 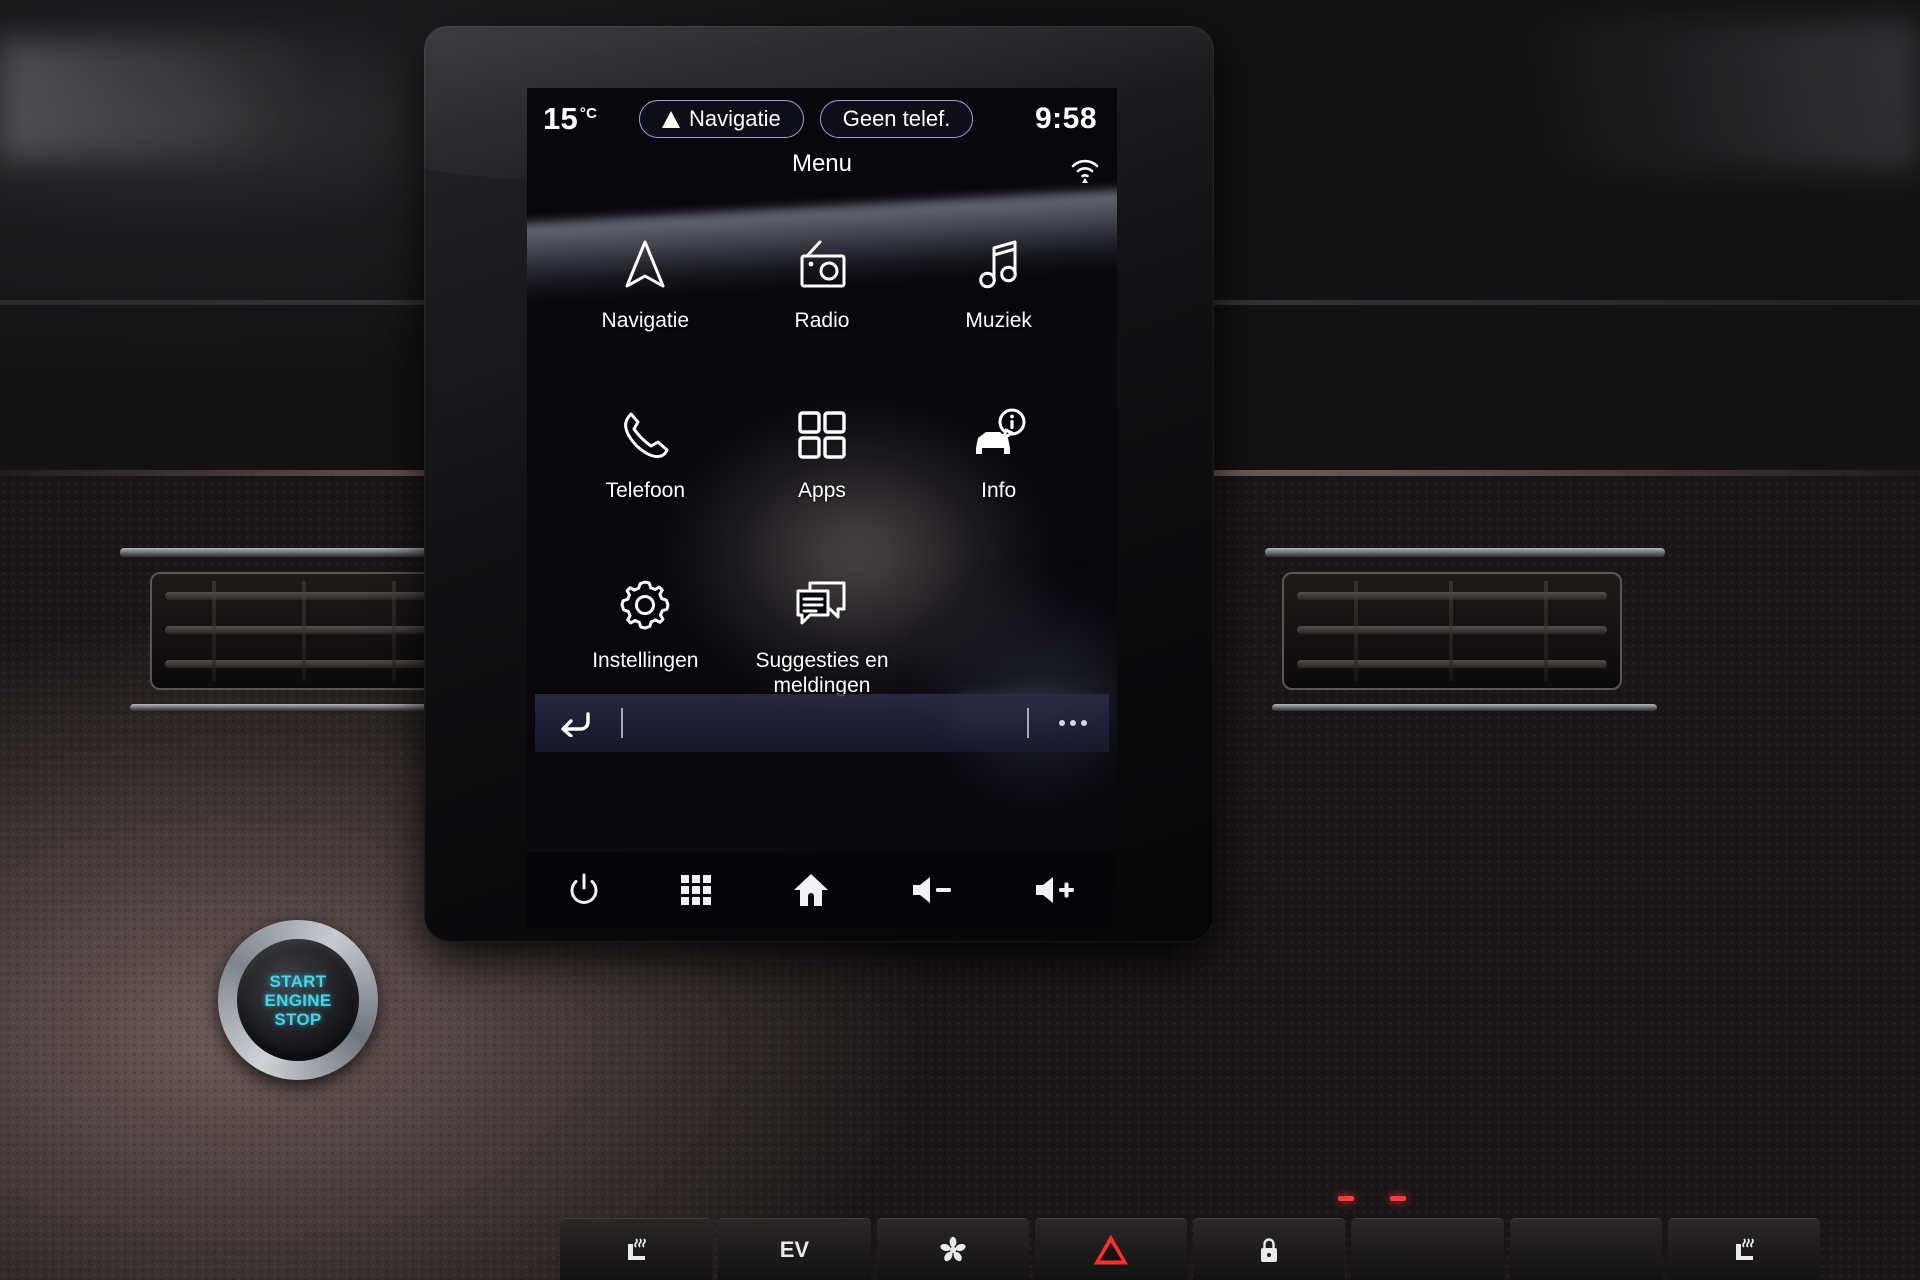 I want to click on menu-item-radio: Radio, so click(x=822, y=303).